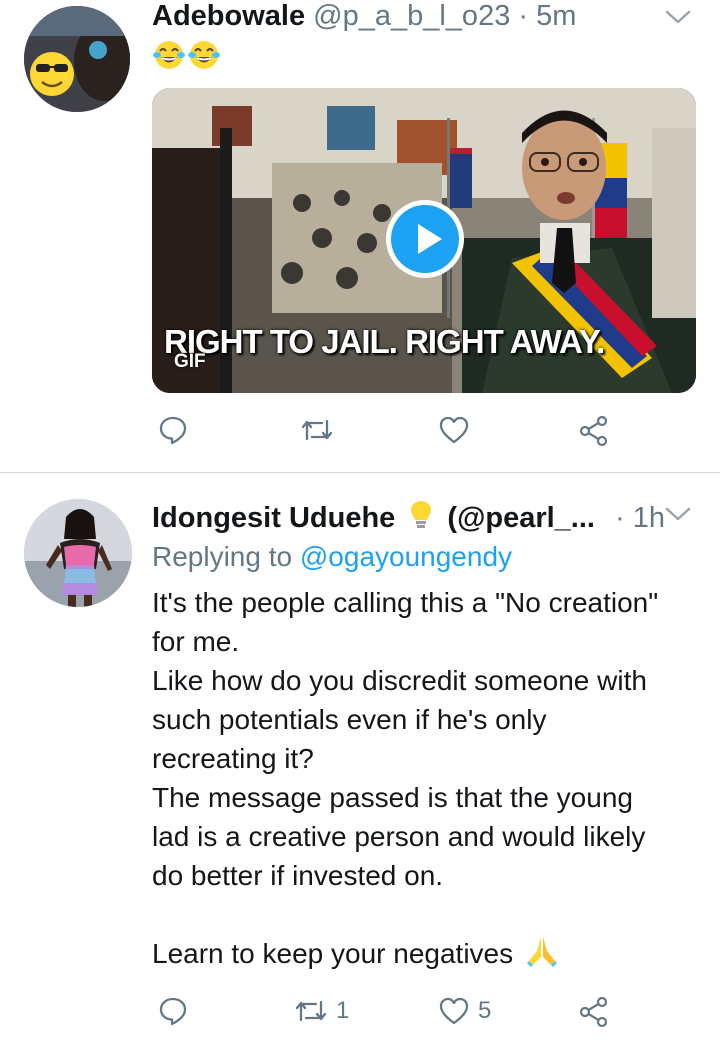 The image size is (720, 1043). I want to click on display-name: Adebowale, so click(228, 16).